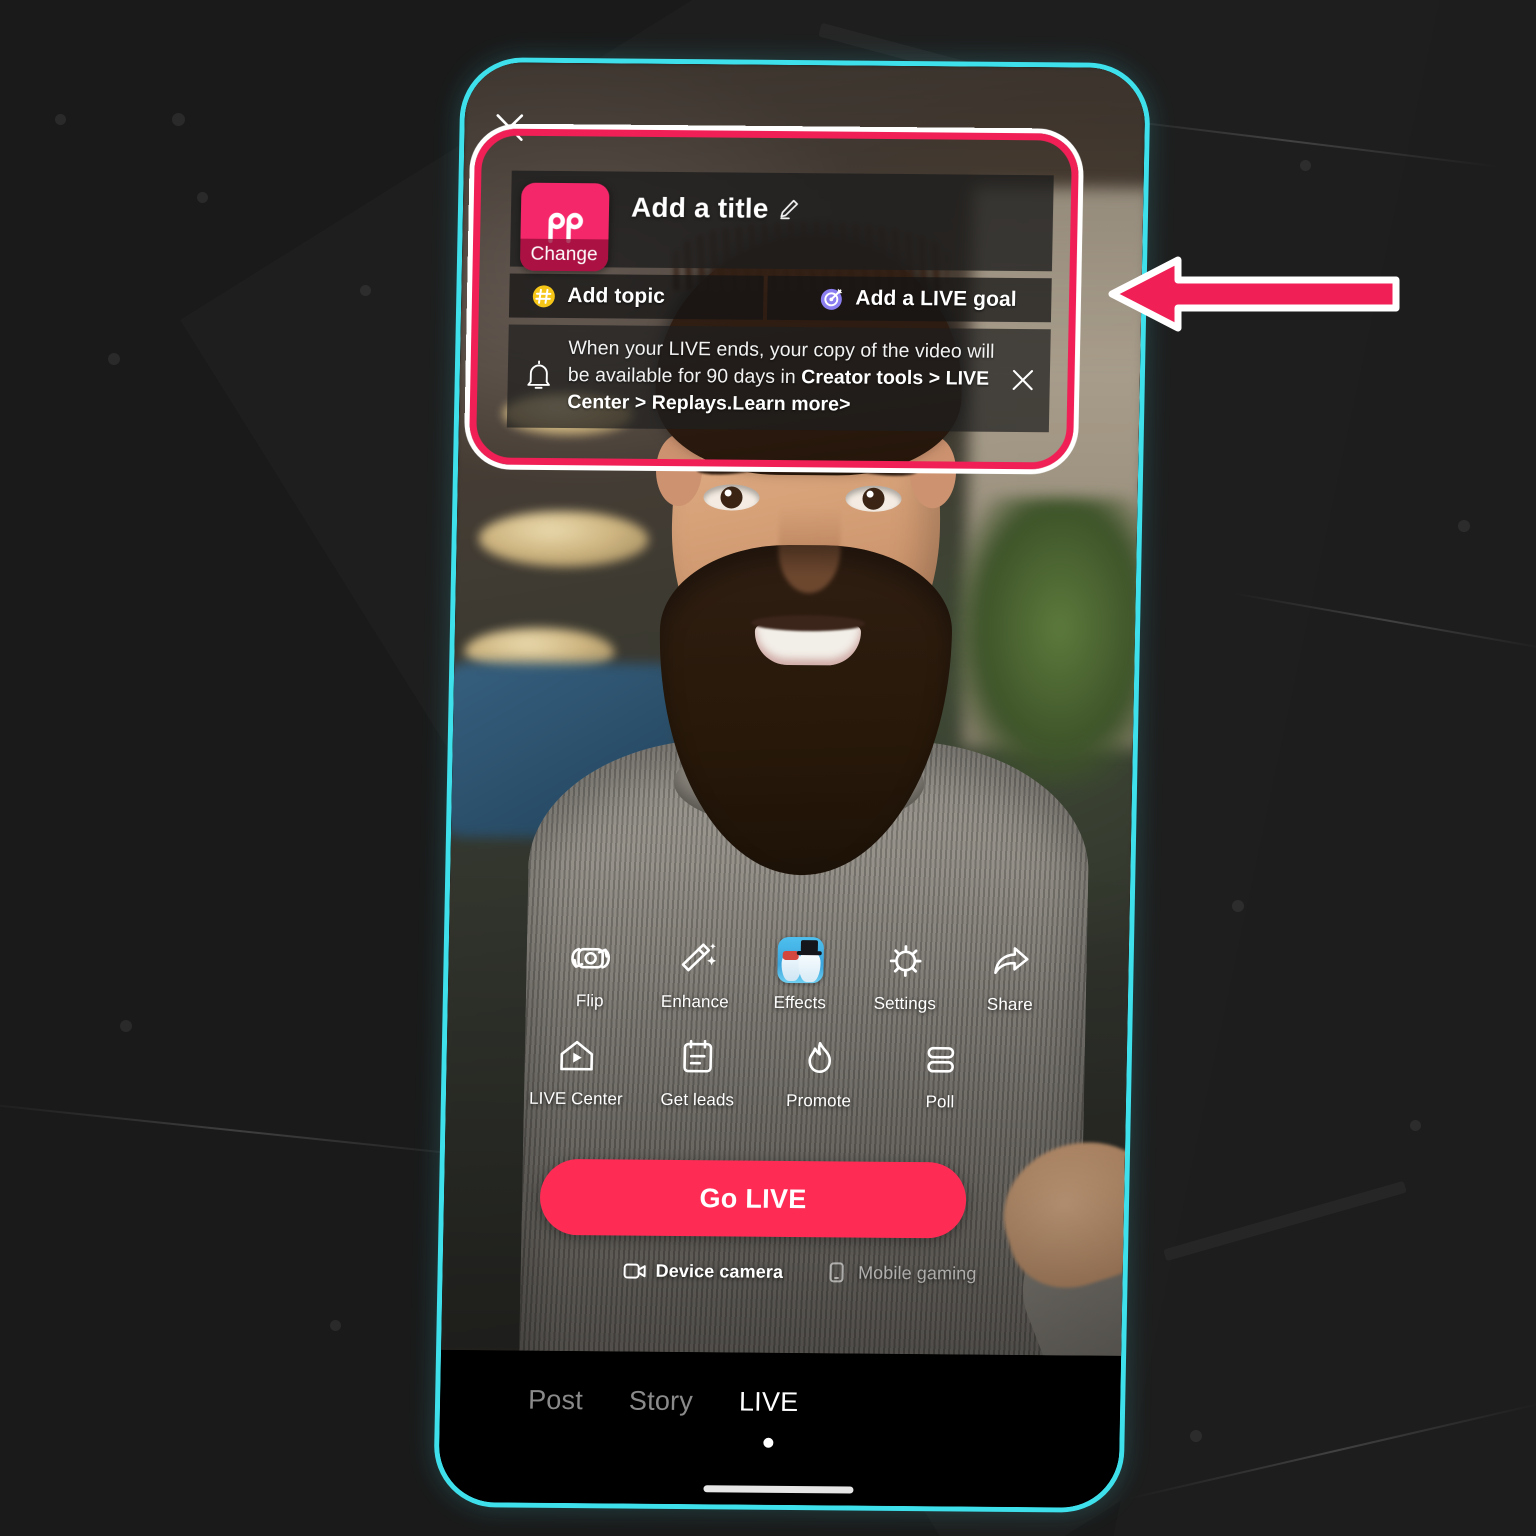  What do you see at coordinates (589, 1001) in the screenshot?
I see `tool-flip-label: Flip` at bounding box center [589, 1001].